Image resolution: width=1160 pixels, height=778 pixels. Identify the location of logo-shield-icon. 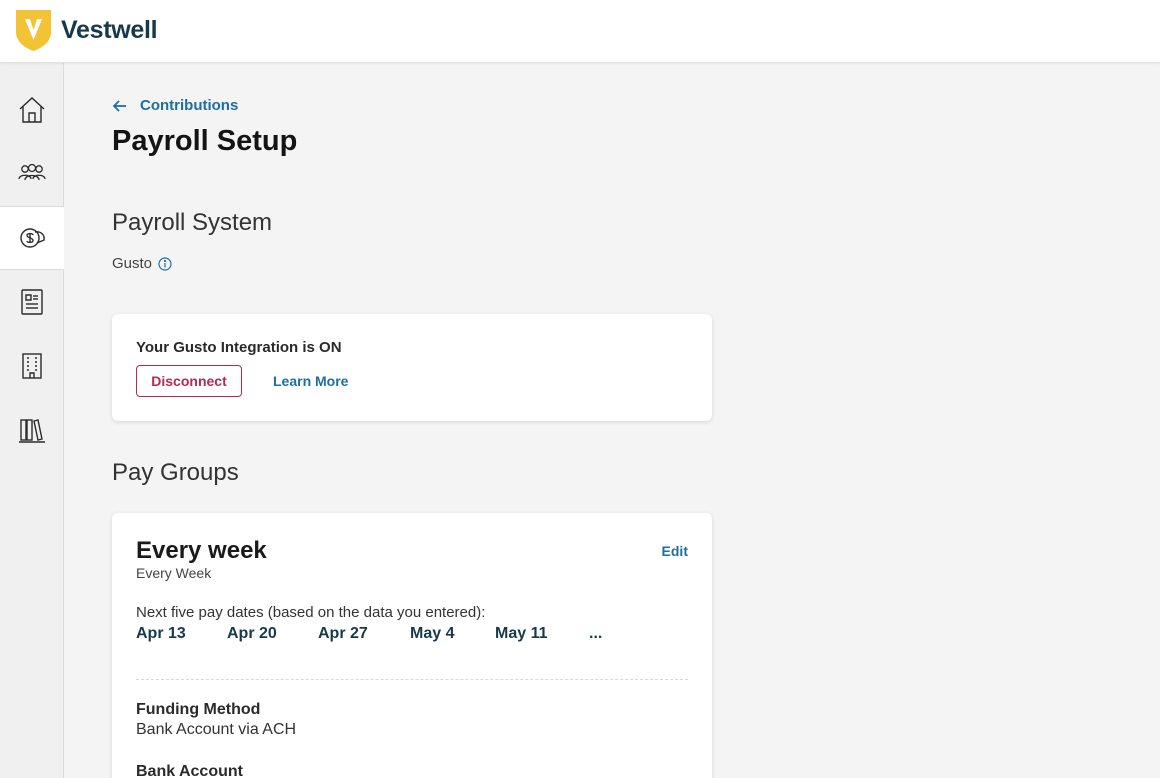
(33, 30).